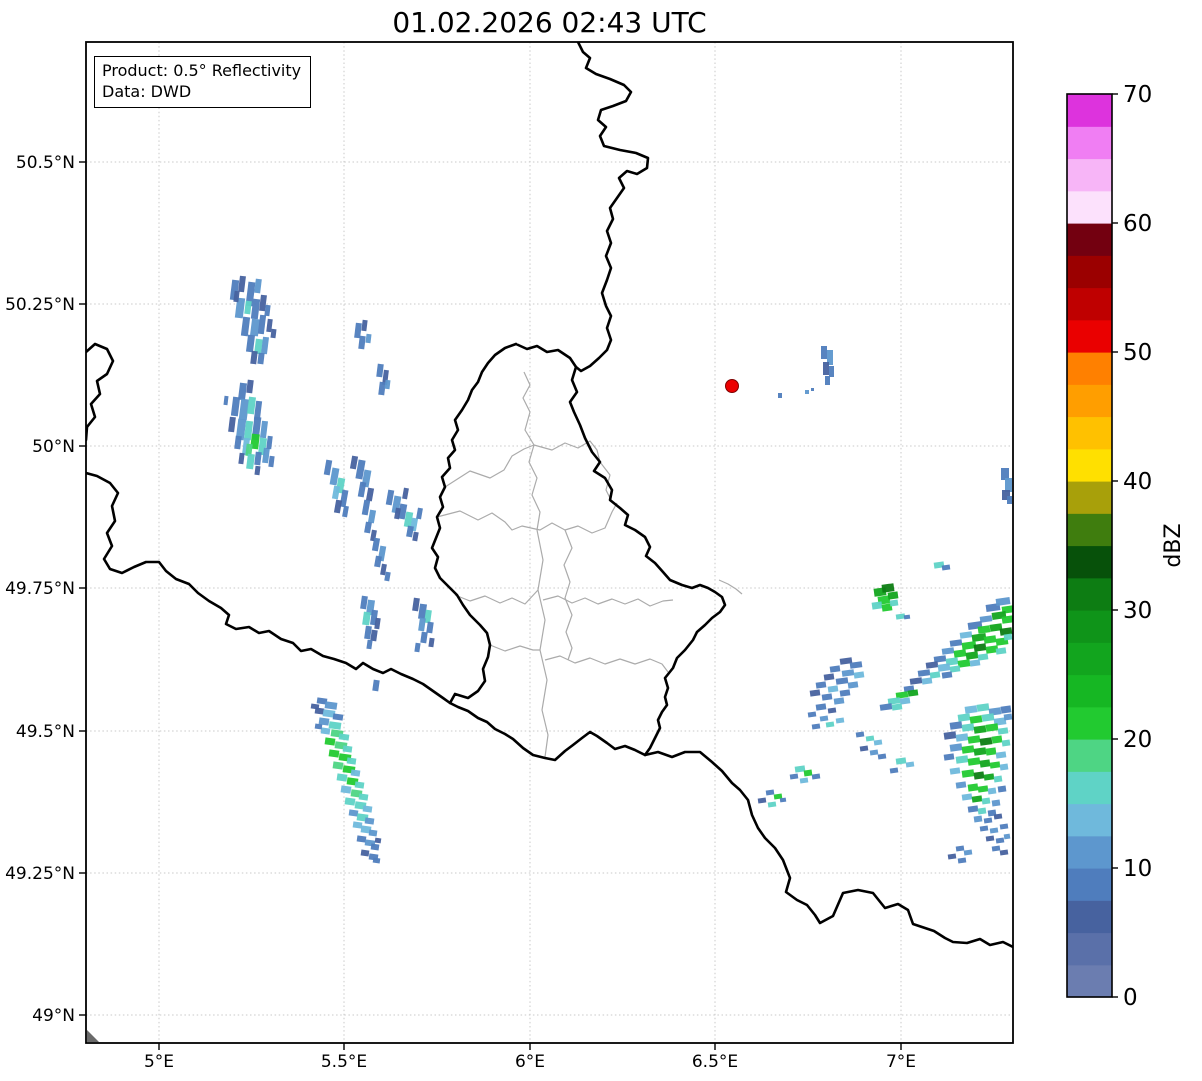 Image resolution: width=1202 pixels, height=1081 pixels. I want to click on radar-cluster-se-speck, so click(942, 566).